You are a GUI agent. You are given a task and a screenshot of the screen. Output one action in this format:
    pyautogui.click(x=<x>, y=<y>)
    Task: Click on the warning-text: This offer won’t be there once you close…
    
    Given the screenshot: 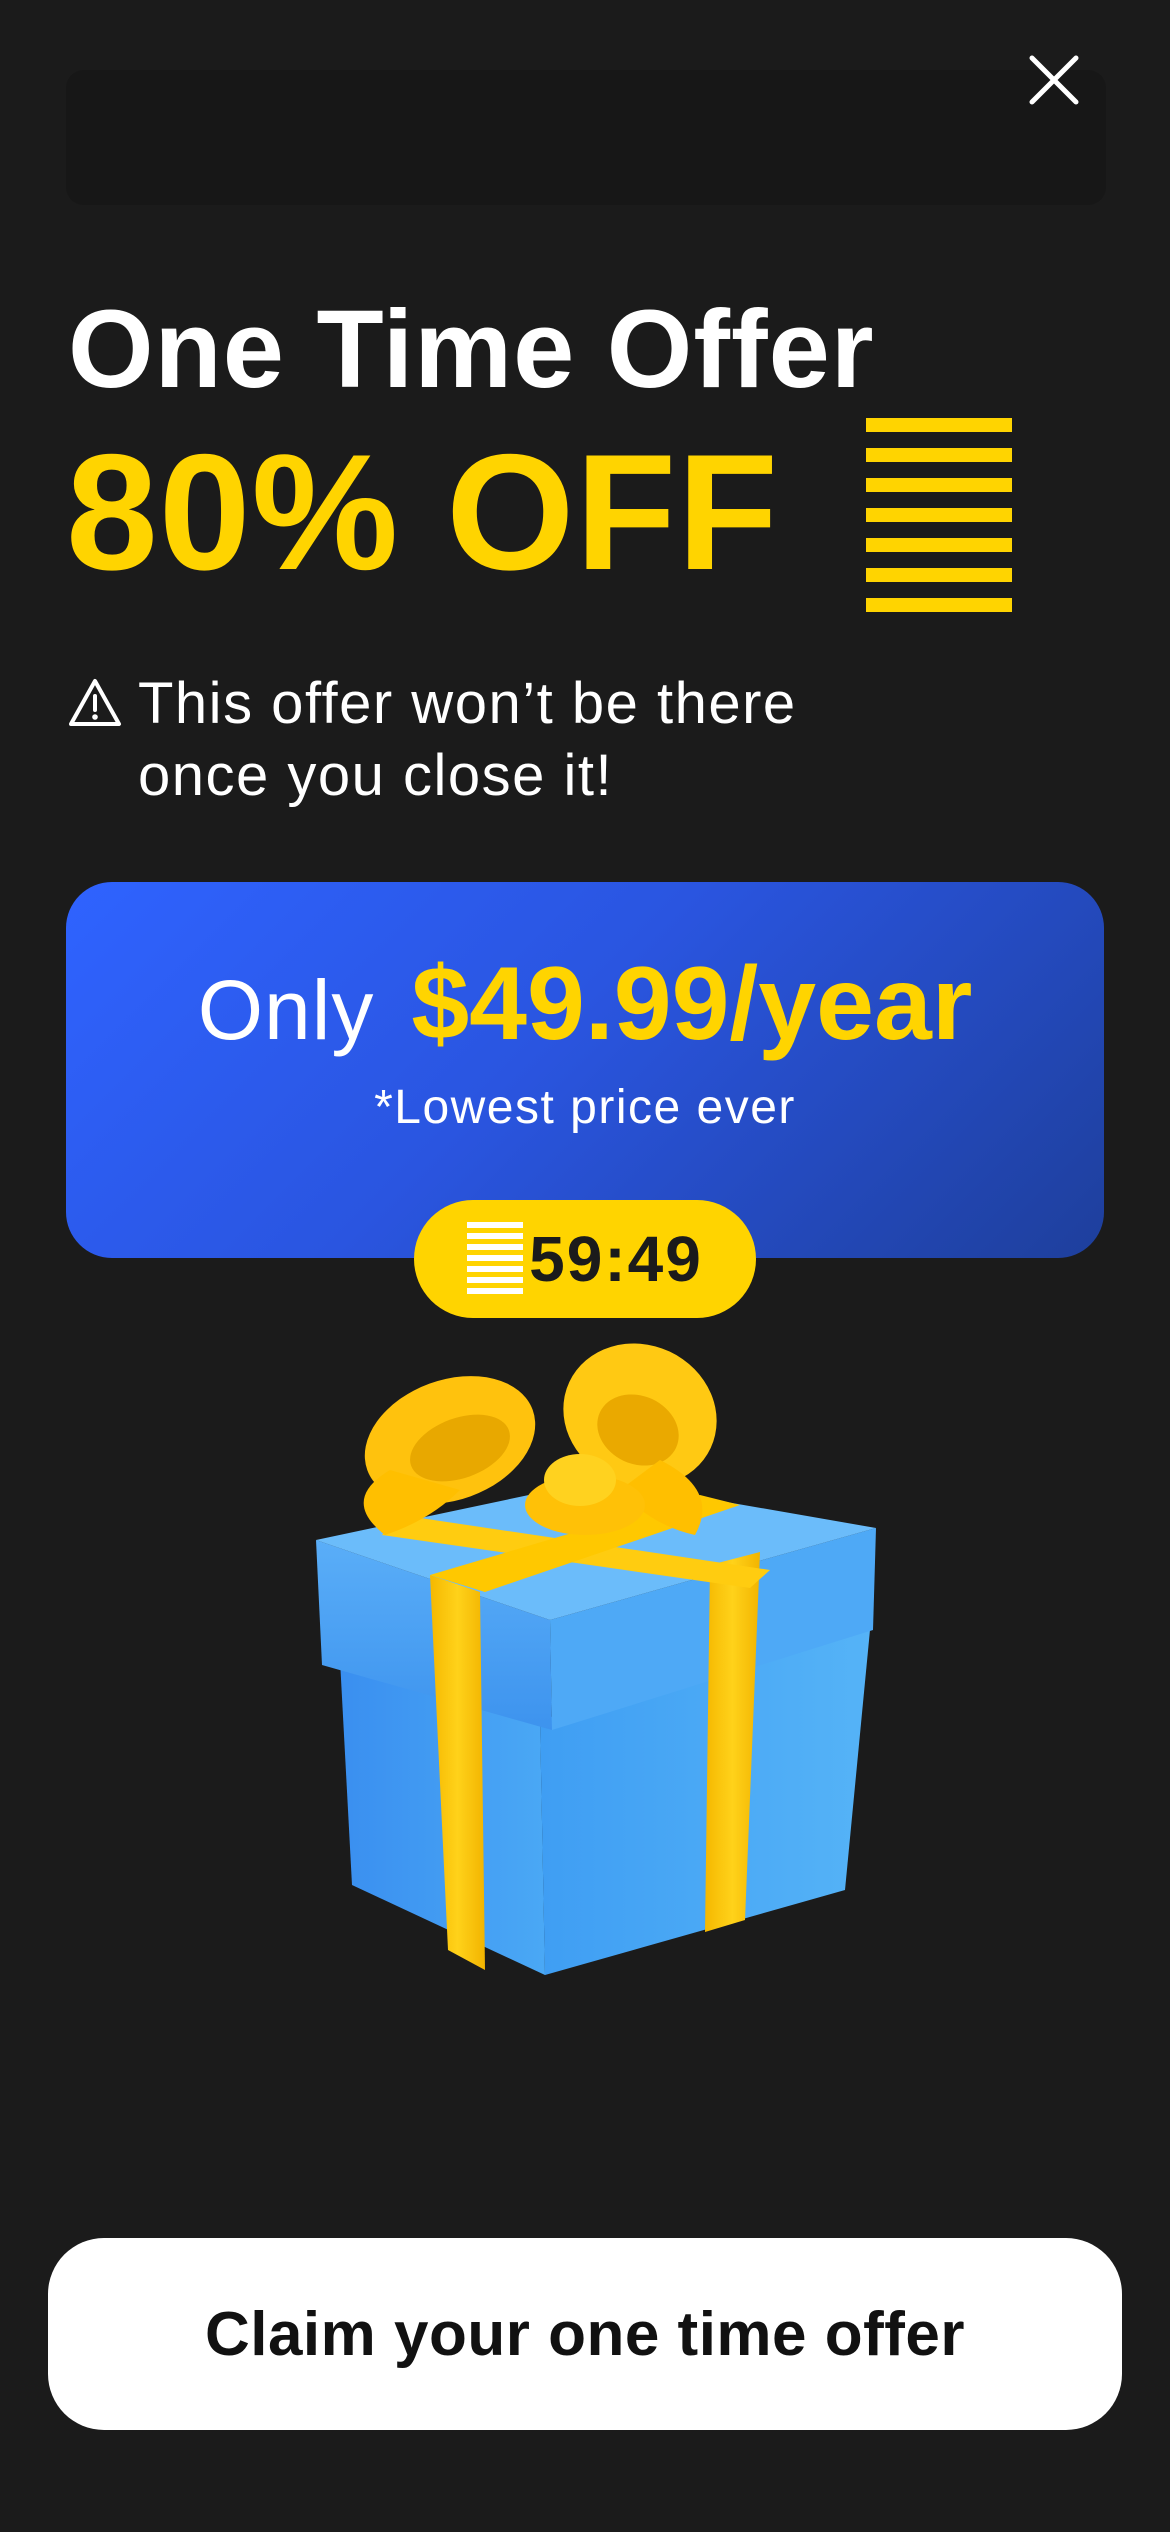 What is the action you would take?
    pyautogui.click(x=467, y=739)
    